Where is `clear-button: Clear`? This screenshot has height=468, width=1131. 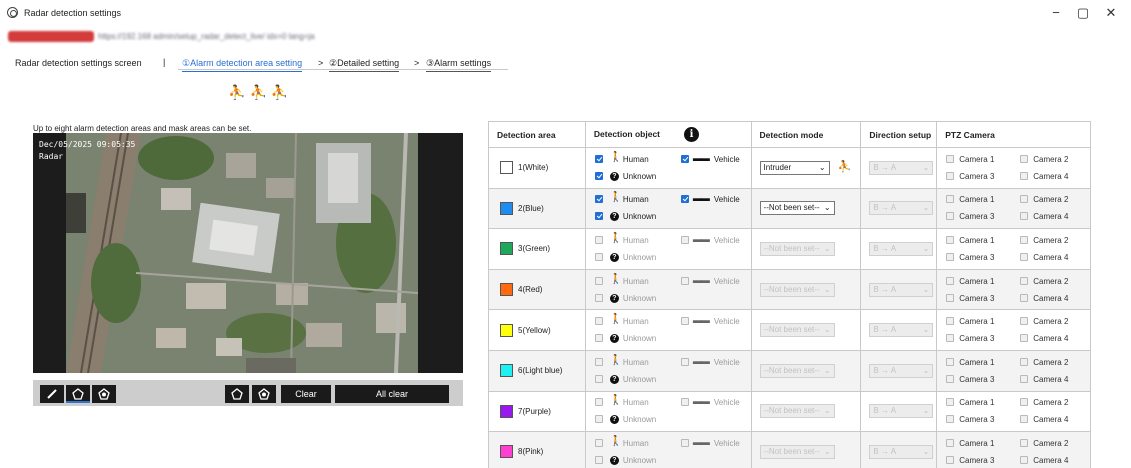 clear-button: Clear is located at coordinates (306, 394).